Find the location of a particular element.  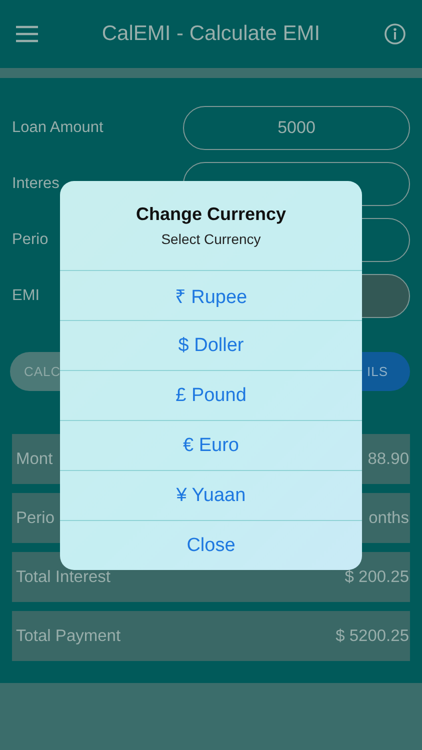

dialog-option: Close is located at coordinates (211, 545).